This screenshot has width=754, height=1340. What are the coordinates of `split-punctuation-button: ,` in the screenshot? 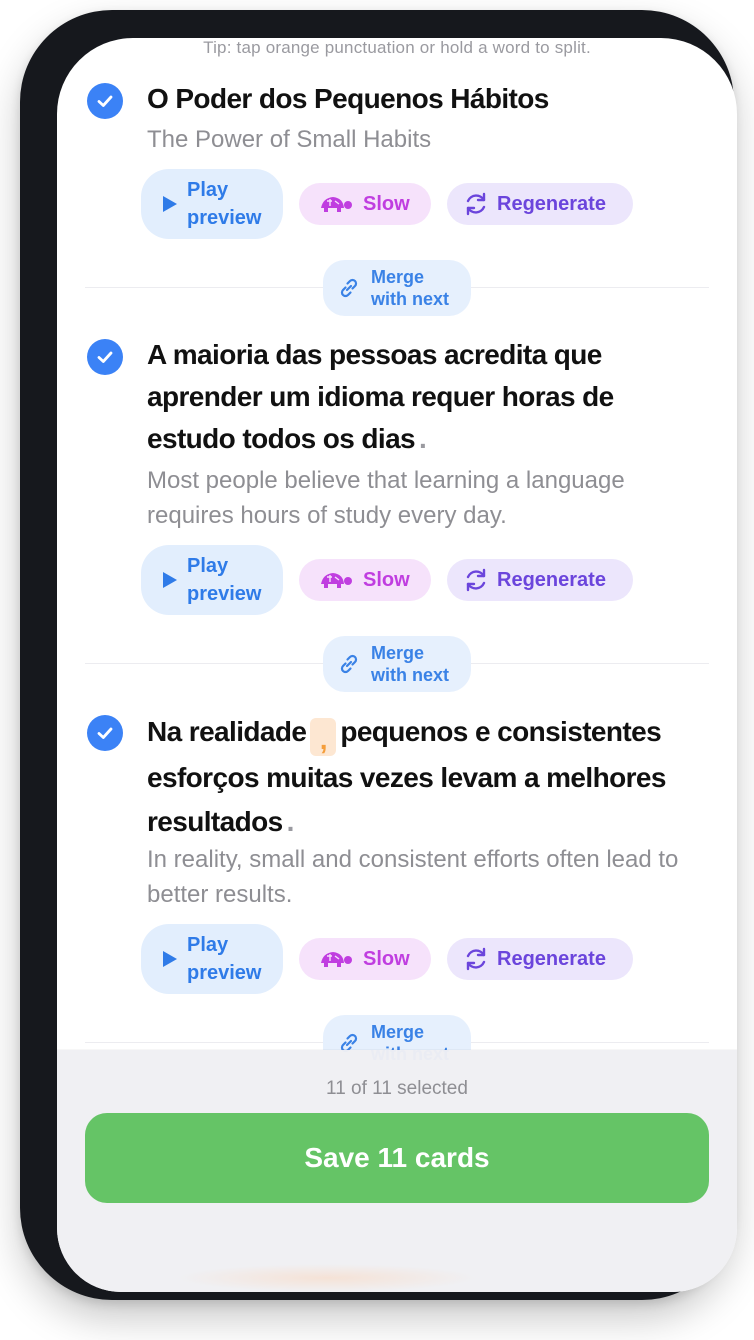 It's located at (323, 737).